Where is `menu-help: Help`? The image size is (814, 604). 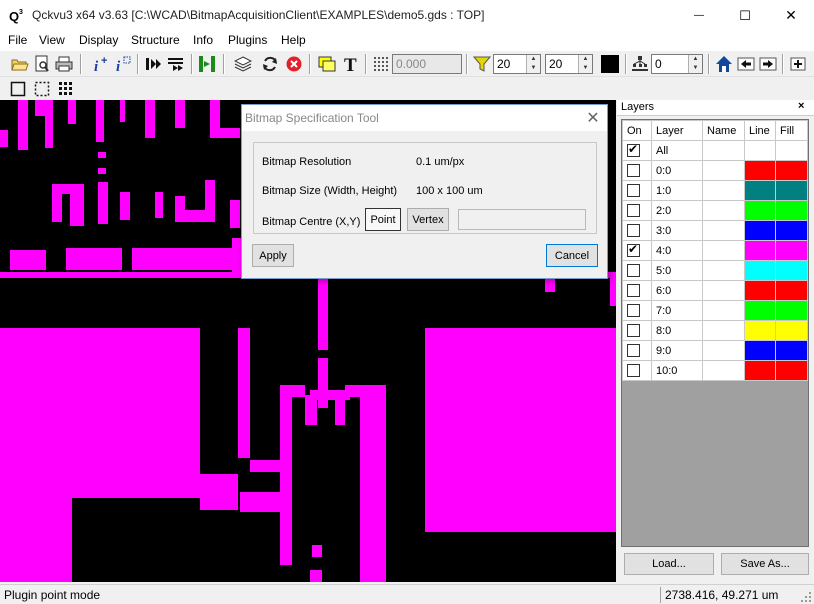 menu-help: Help is located at coordinates (293, 40).